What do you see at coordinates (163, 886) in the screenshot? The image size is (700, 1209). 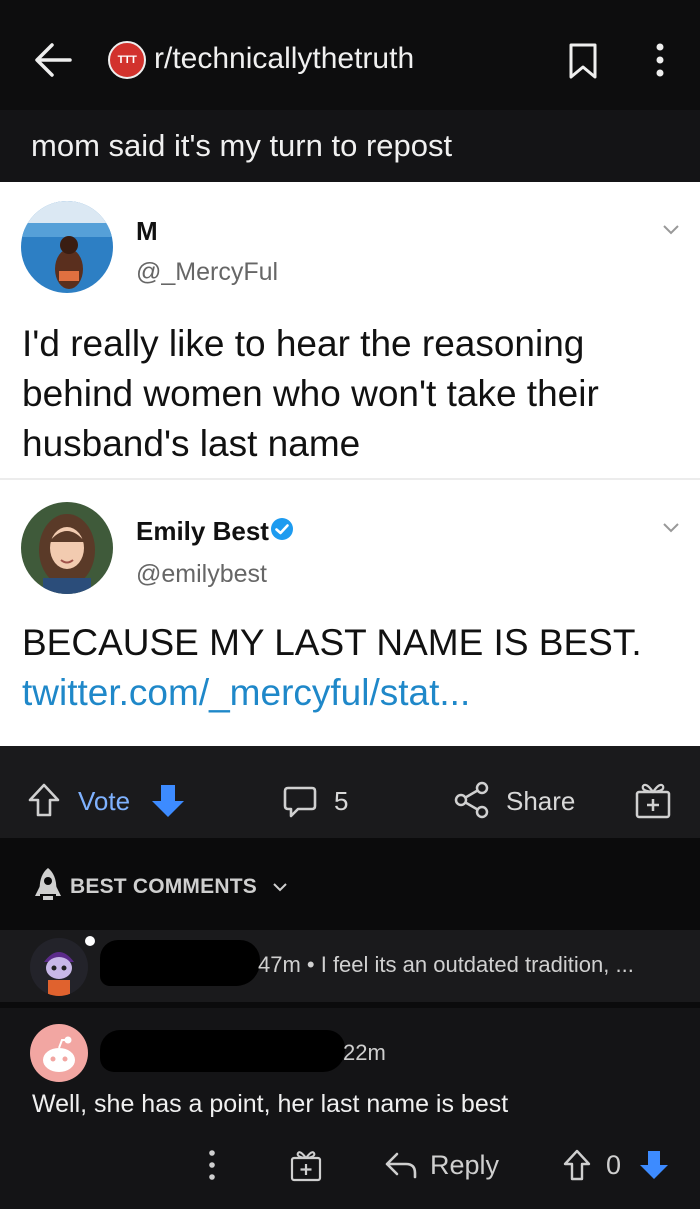 I see `sort-label: BEST COMMENTS` at bounding box center [163, 886].